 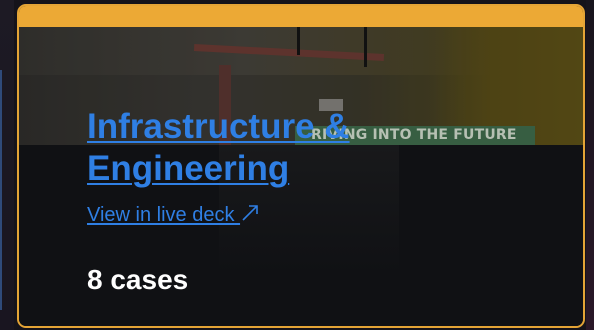 What do you see at coordinates (161, 215) in the screenshot?
I see `view-live-deck-label: View in live deck` at bounding box center [161, 215].